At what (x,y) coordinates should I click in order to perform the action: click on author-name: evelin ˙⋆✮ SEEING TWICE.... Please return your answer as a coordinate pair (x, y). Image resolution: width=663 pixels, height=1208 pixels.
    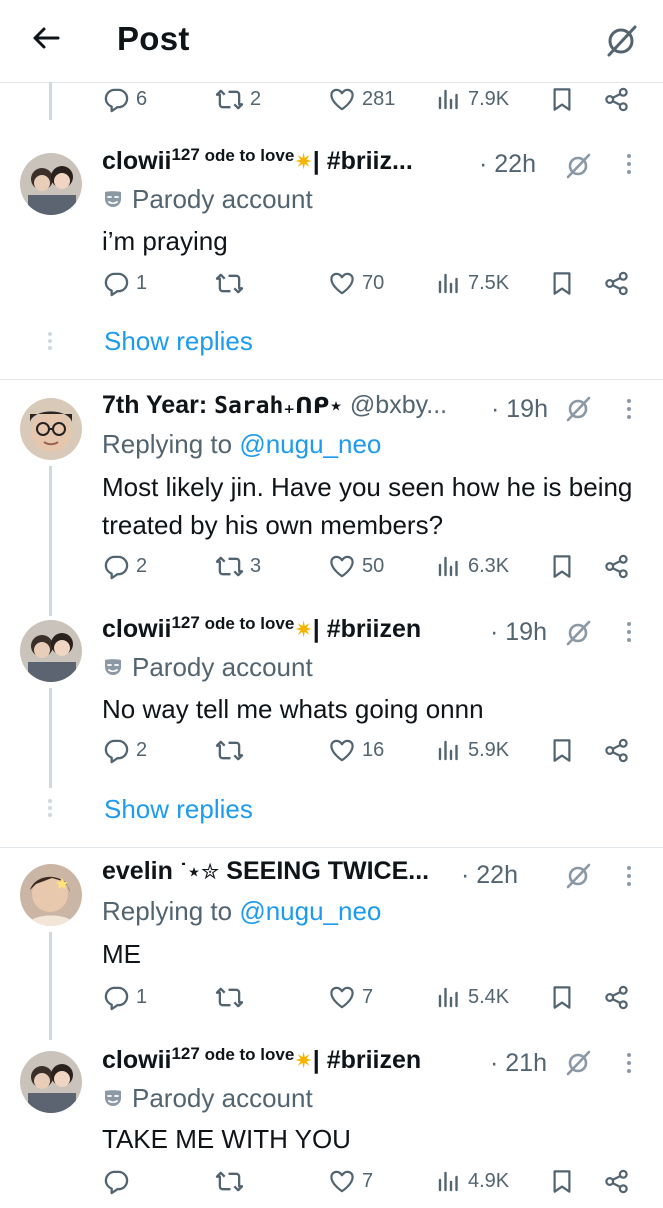
    Looking at the image, I should click on (265, 871).